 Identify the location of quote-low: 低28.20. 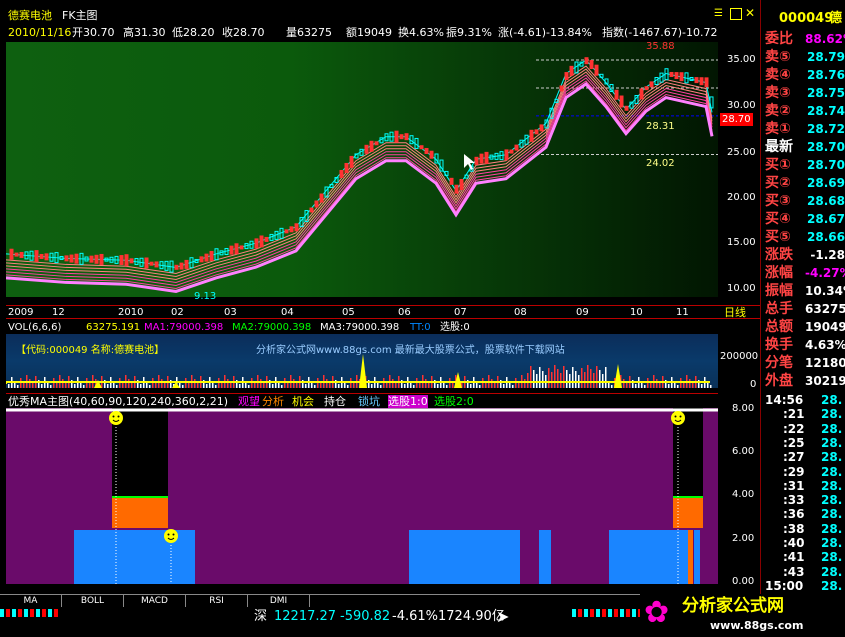
(193, 32).